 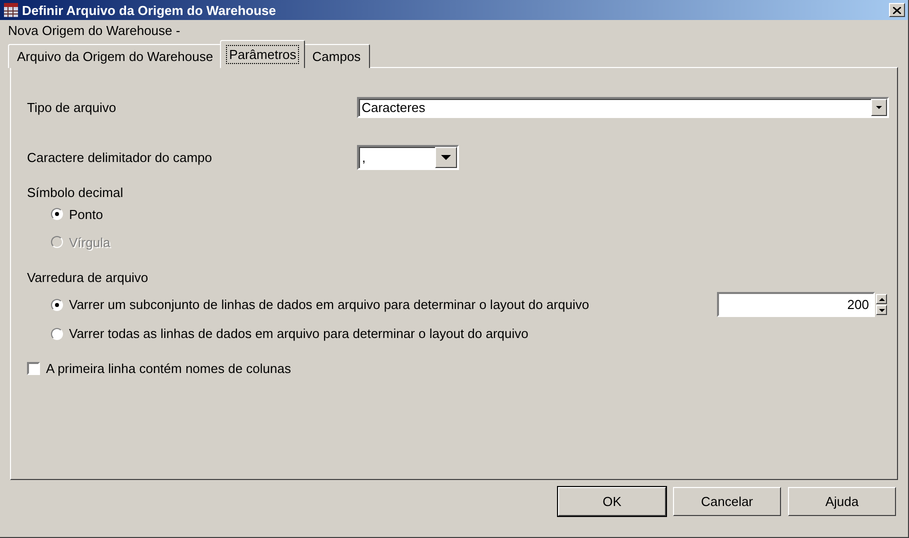 I want to click on delimiter-dropdown: ,, so click(x=408, y=157).